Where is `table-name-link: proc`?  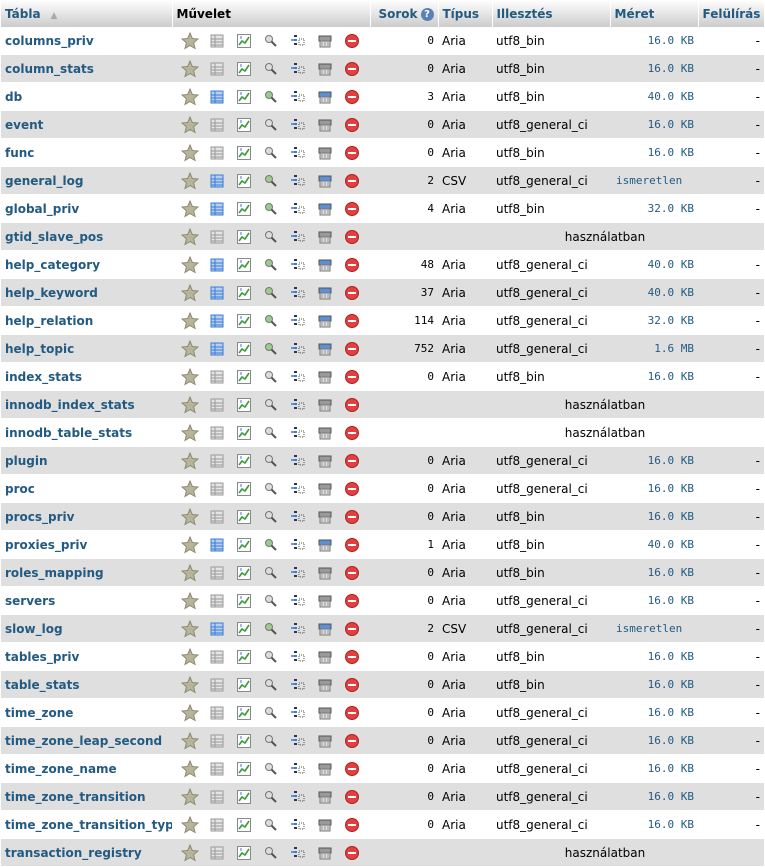 table-name-link: proc is located at coordinates (86, 488).